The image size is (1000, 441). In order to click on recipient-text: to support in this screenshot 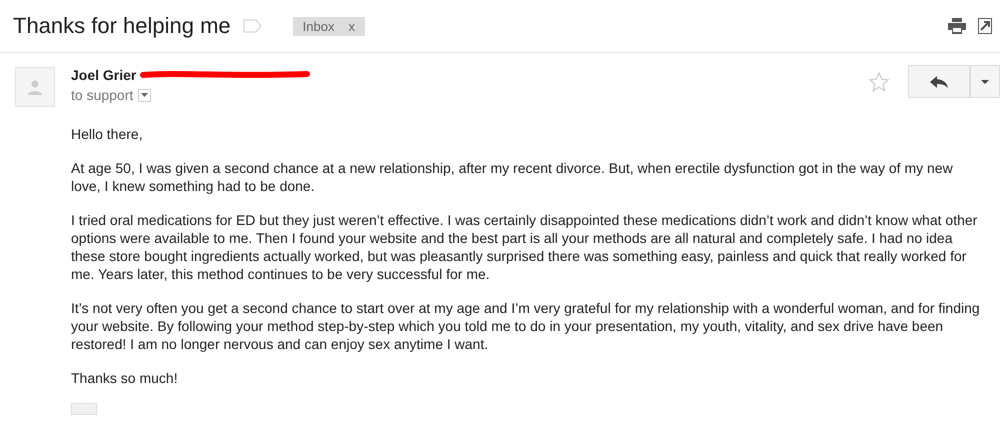, I will do `click(102, 95)`.